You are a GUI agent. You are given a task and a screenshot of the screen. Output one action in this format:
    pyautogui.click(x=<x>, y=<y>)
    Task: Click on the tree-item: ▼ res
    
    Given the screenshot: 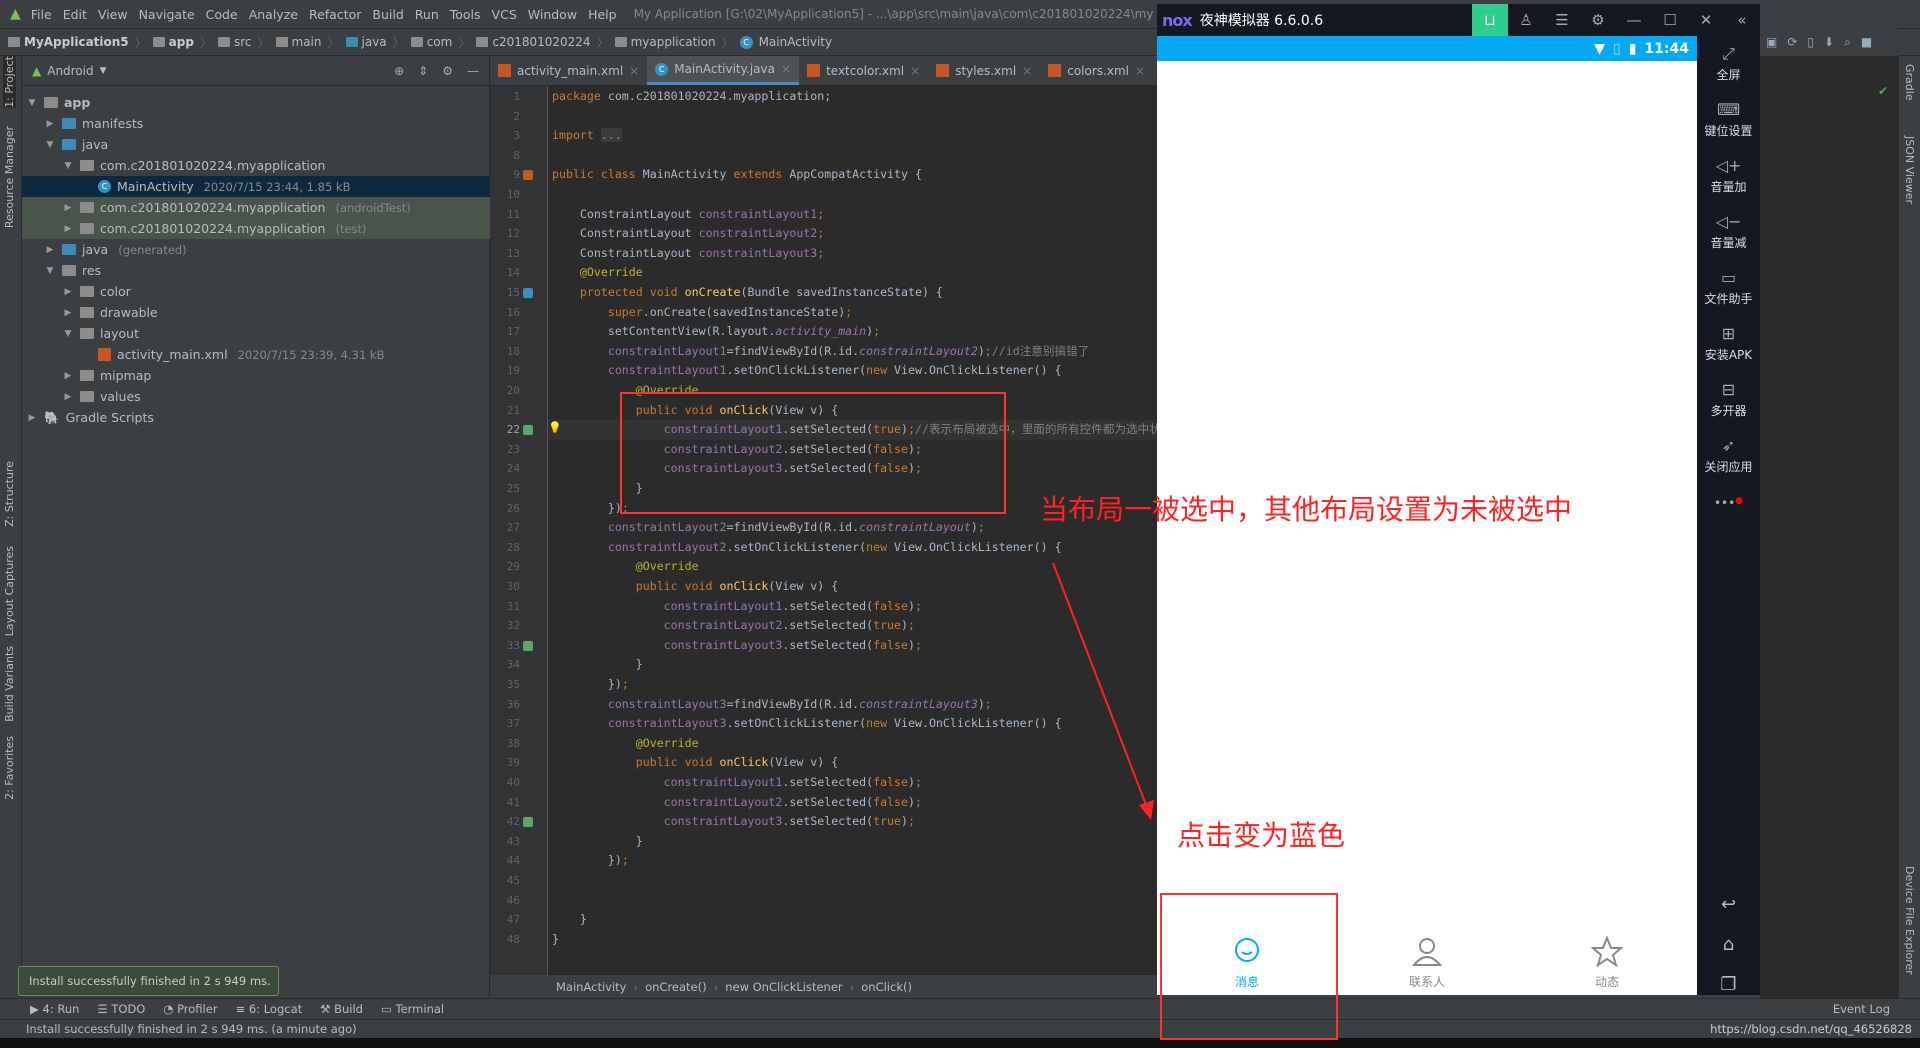 What is the action you would take?
    pyautogui.click(x=256, y=270)
    